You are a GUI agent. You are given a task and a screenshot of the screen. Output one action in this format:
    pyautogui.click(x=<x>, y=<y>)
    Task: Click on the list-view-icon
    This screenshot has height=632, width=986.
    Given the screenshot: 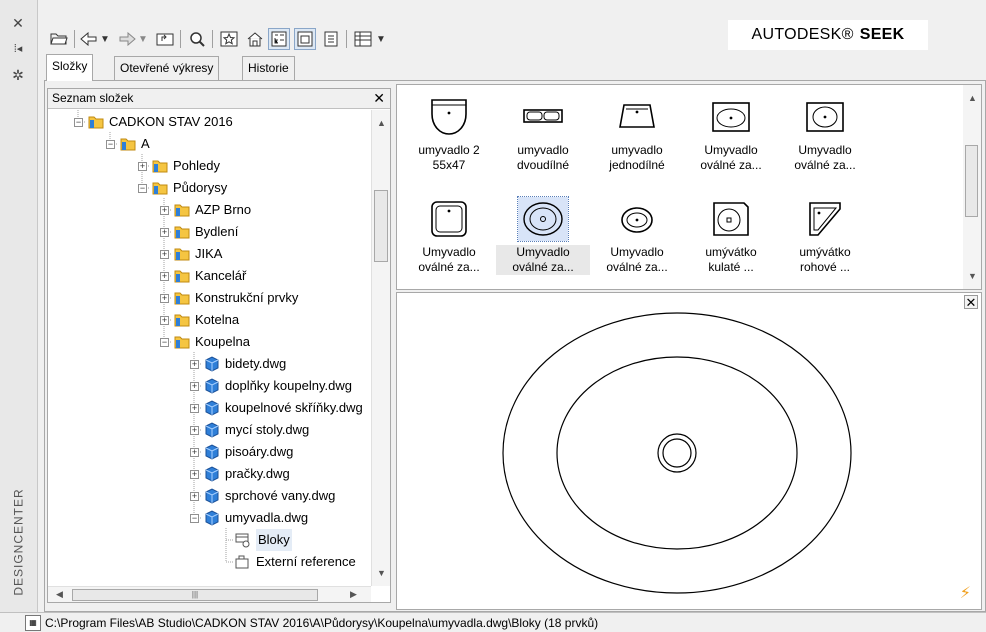 What is the action you would take?
    pyautogui.click(x=363, y=39)
    